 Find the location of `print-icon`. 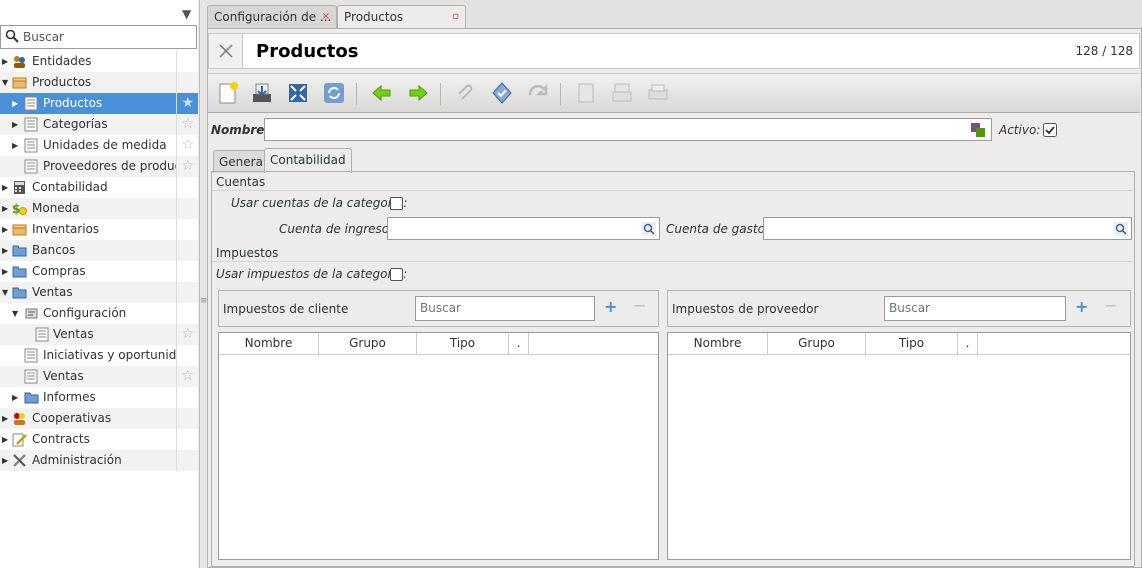

print-icon is located at coordinates (658, 93).